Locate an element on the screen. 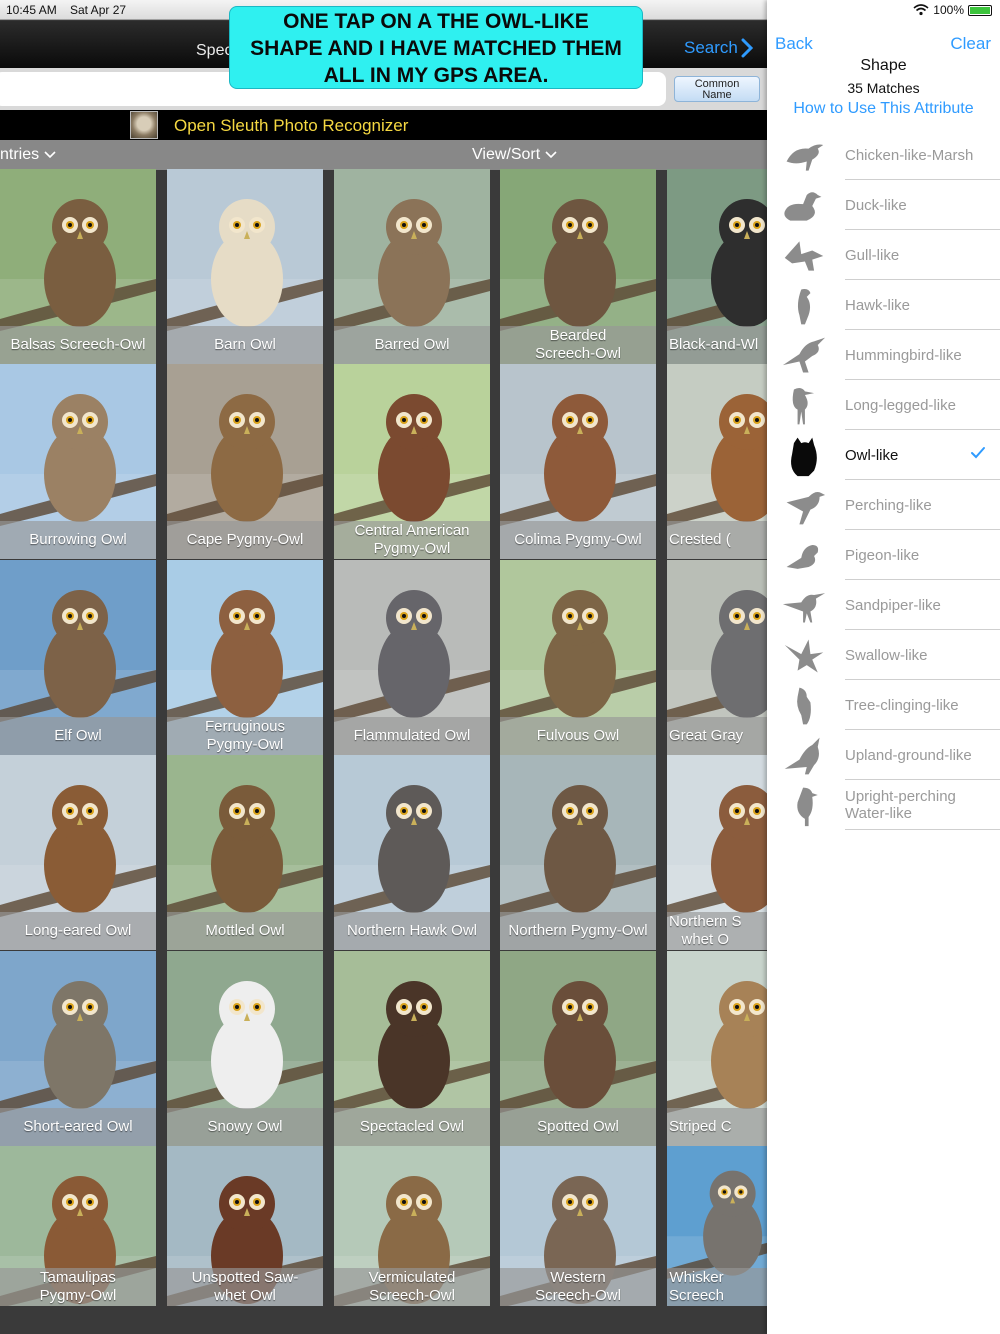 The width and height of the screenshot is (1000, 1334). shape-divider is located at coordinates (922, 829).